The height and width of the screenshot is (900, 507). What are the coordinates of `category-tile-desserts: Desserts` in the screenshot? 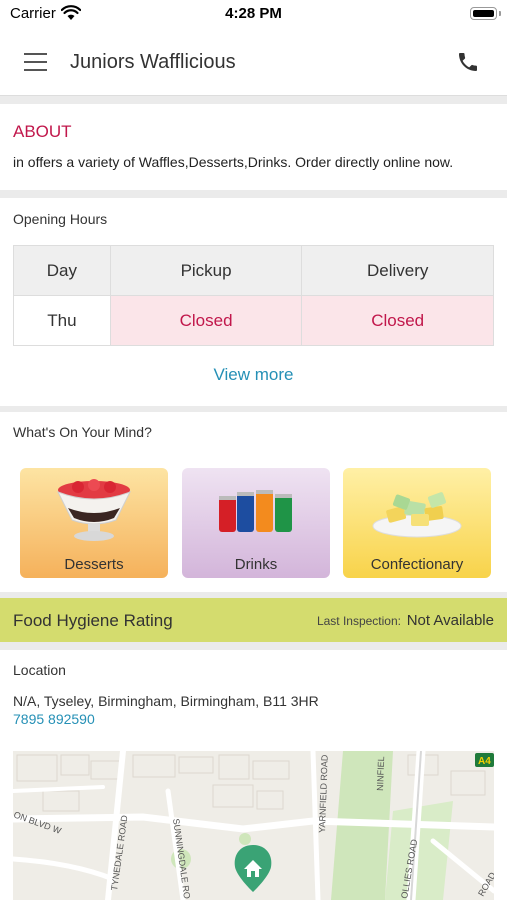 It's located at (94, 523).